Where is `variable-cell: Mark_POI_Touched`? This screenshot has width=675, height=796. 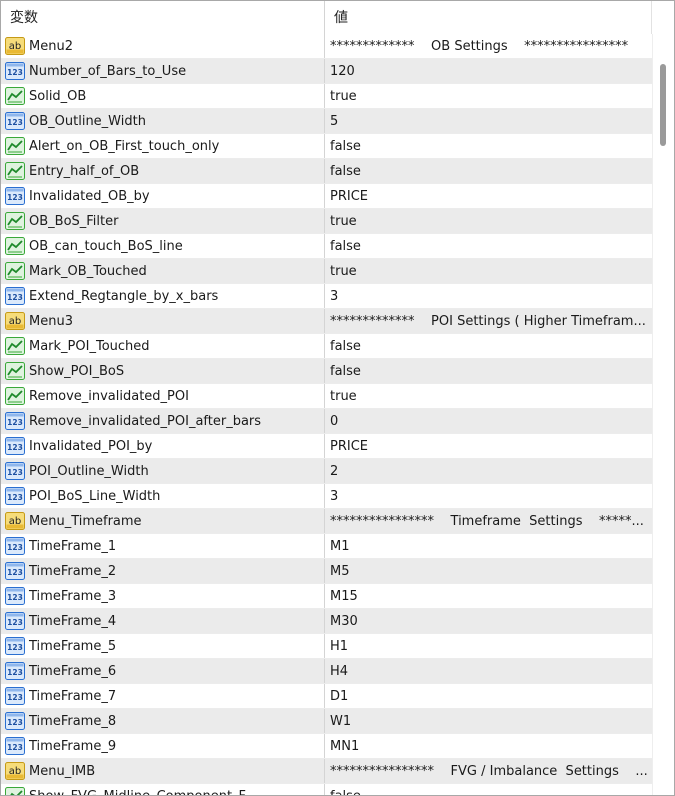
variable-cell: Mark_POI_Touched is located at coordinates (163, 346).